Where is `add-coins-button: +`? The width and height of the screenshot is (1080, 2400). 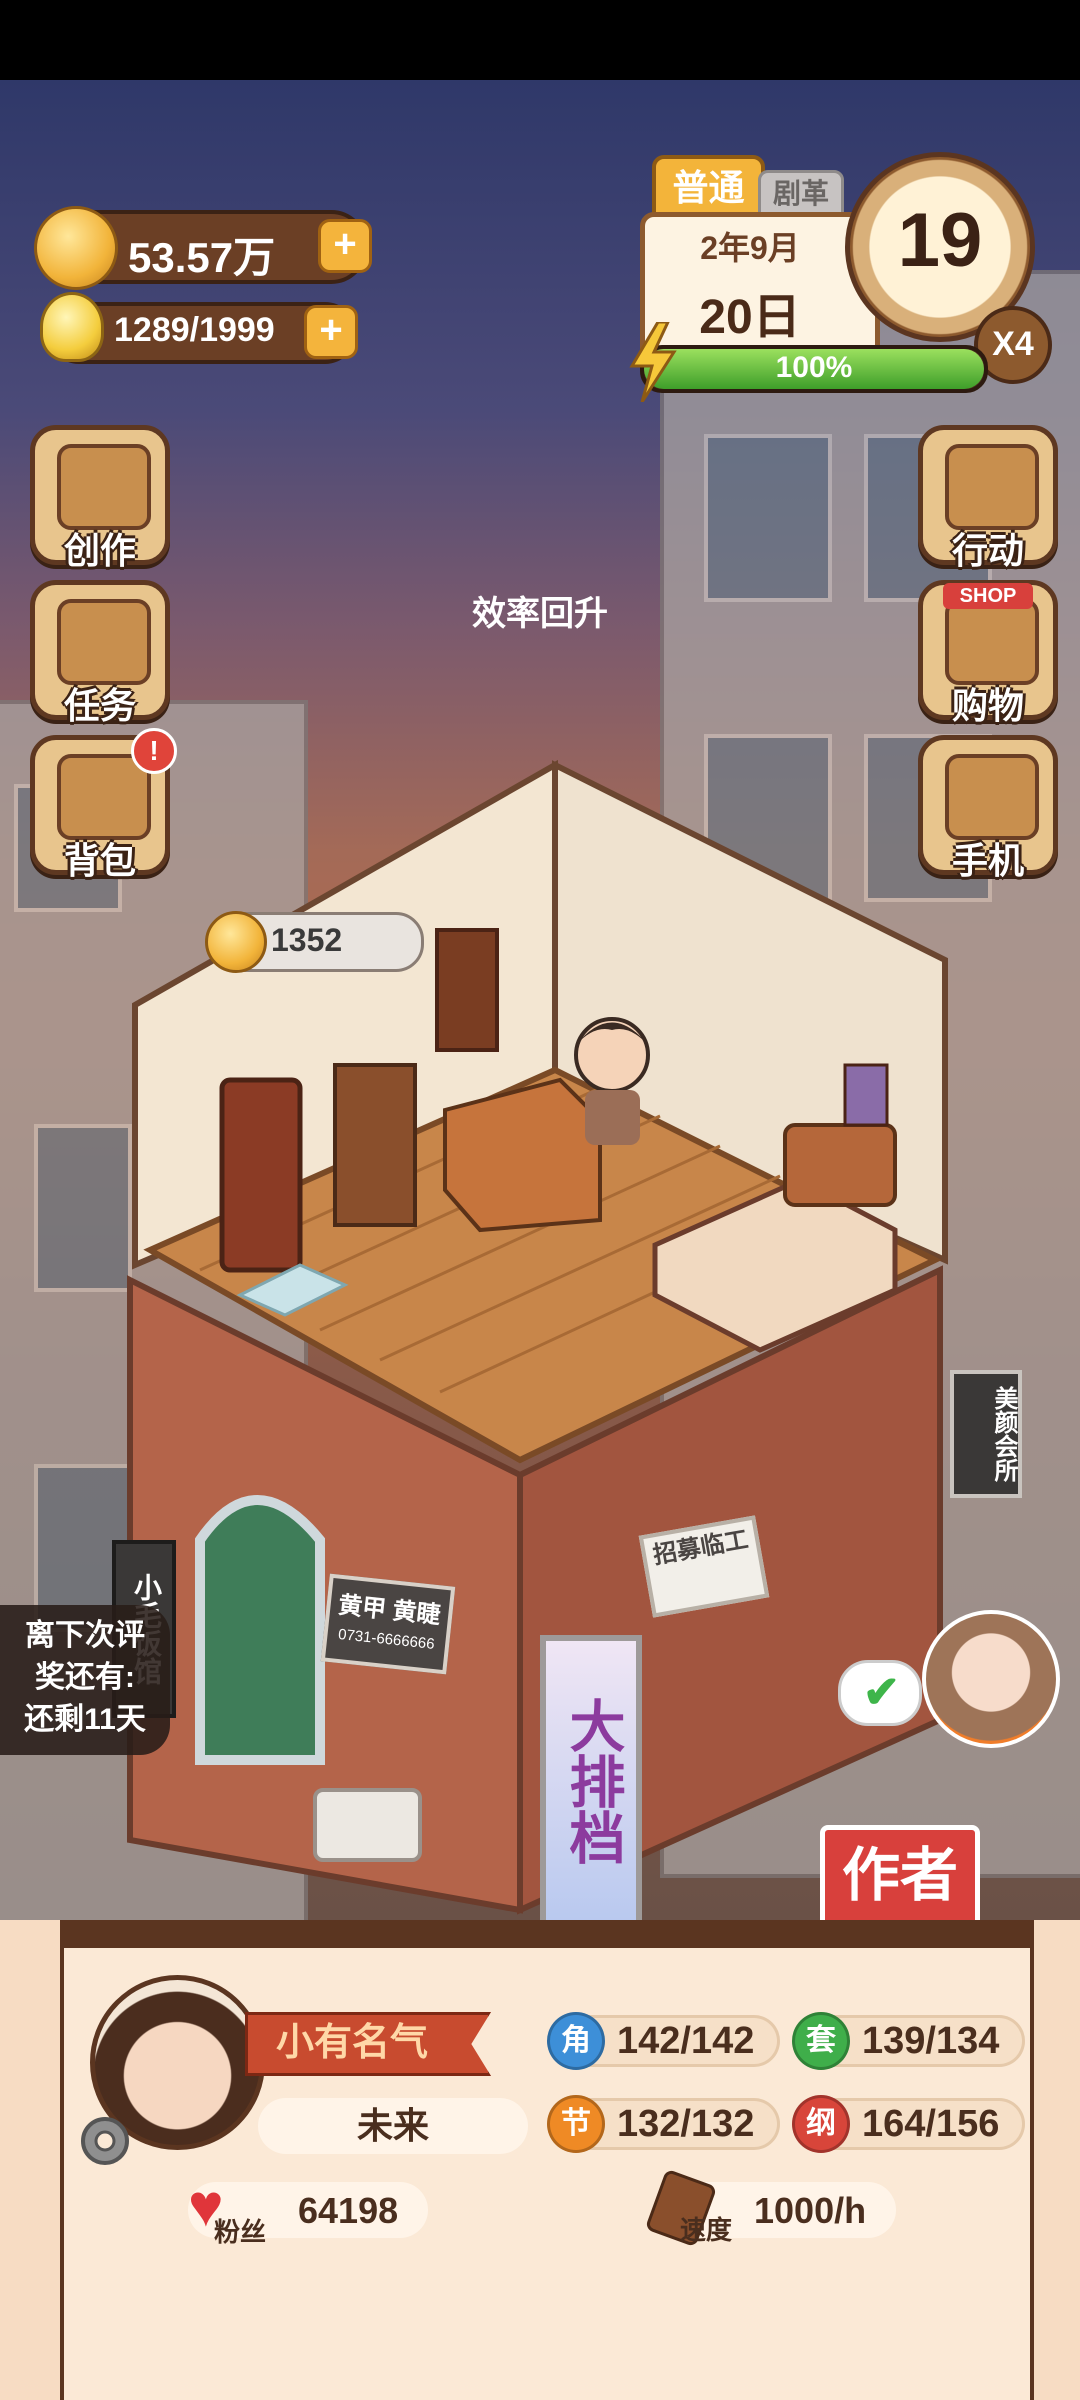
add-coins-button: + is located at coordinates (345, 246).